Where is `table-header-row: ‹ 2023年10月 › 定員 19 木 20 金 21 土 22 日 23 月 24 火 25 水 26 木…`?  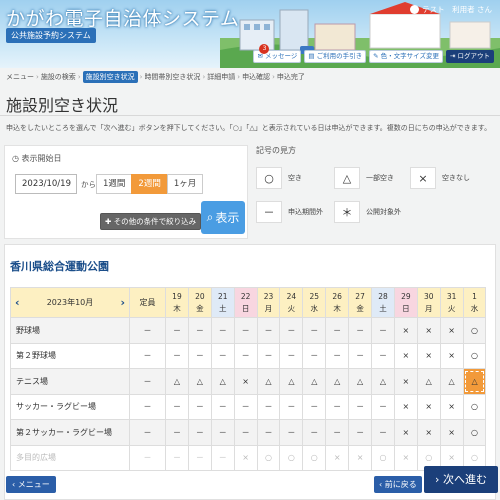
table-header-row: ‹ 2023年10月 › 定員 19 木 20 金 21 土 22 日 23 月 24 火 25 水 26 木… is located at coordinates (248, 302).